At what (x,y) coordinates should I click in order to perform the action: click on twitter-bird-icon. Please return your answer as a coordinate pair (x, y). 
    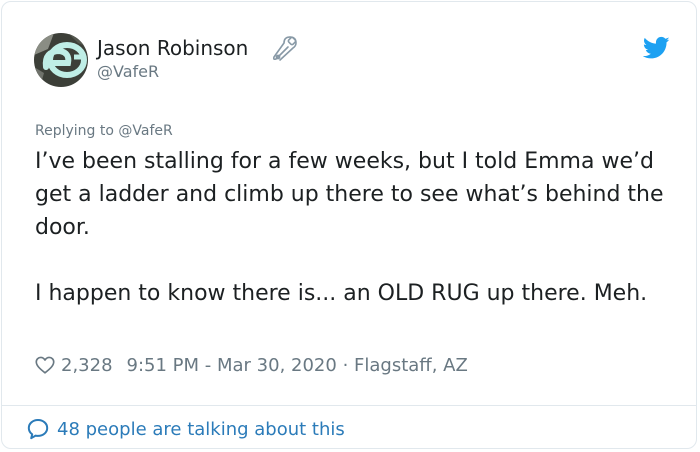
    Looking at the image, I should click on (656, 47).